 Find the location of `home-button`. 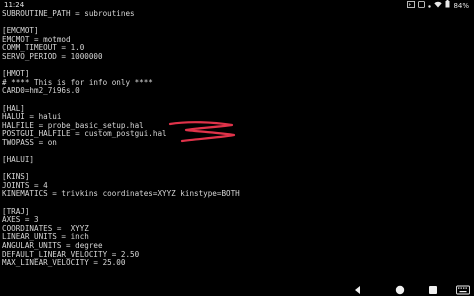

home-button is located at coordinates (400, 288).